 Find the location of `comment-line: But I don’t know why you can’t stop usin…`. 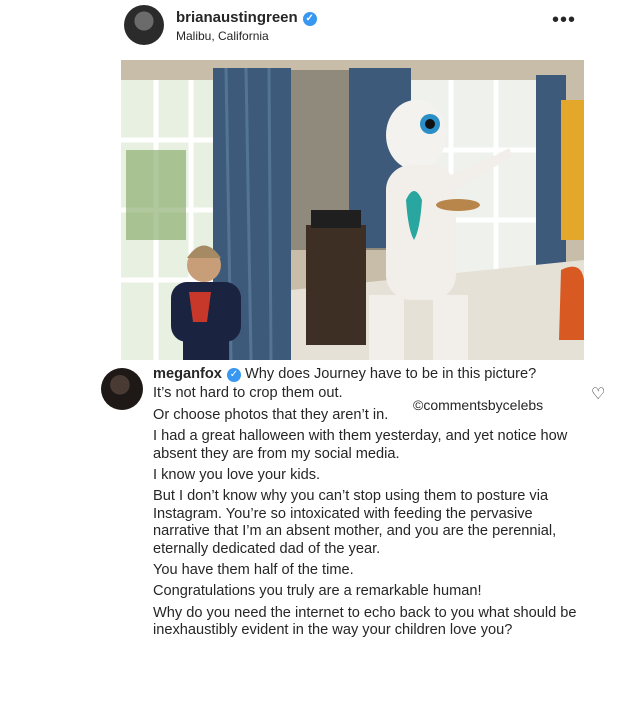

comment-line: But I don’t know why you can’t stop usin… is located at coordinates (355, 522).